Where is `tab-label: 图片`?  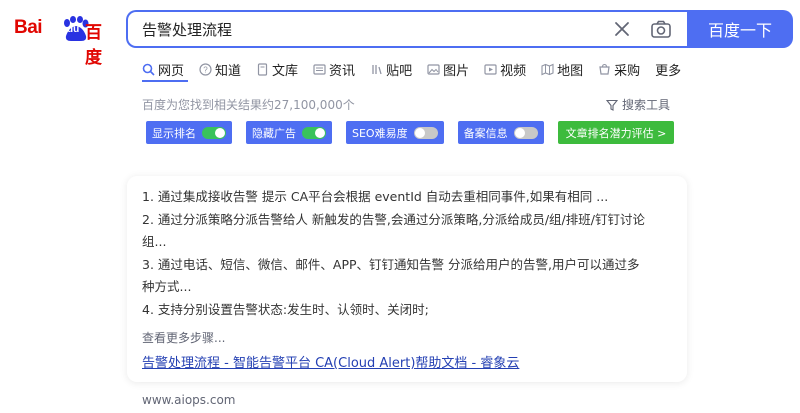 tab-label: 图片 is located at coordinates (456, 71).